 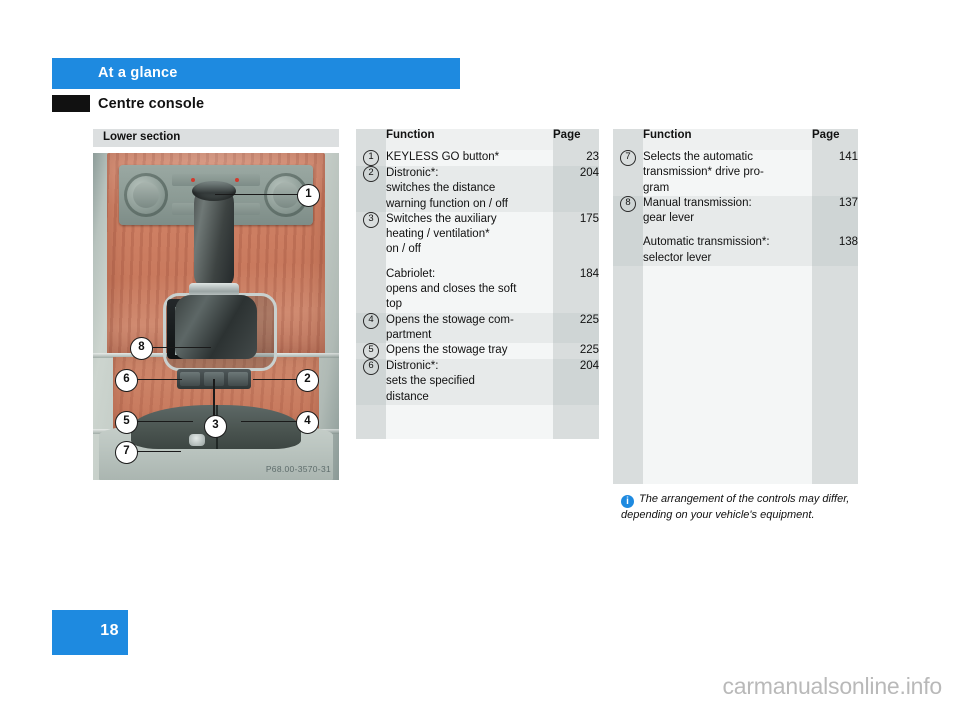 What do you see at coordinates (832, 686) in the screenshot?
I see `watermark: carmanualsonline.info` at bounding box center [832, 686].